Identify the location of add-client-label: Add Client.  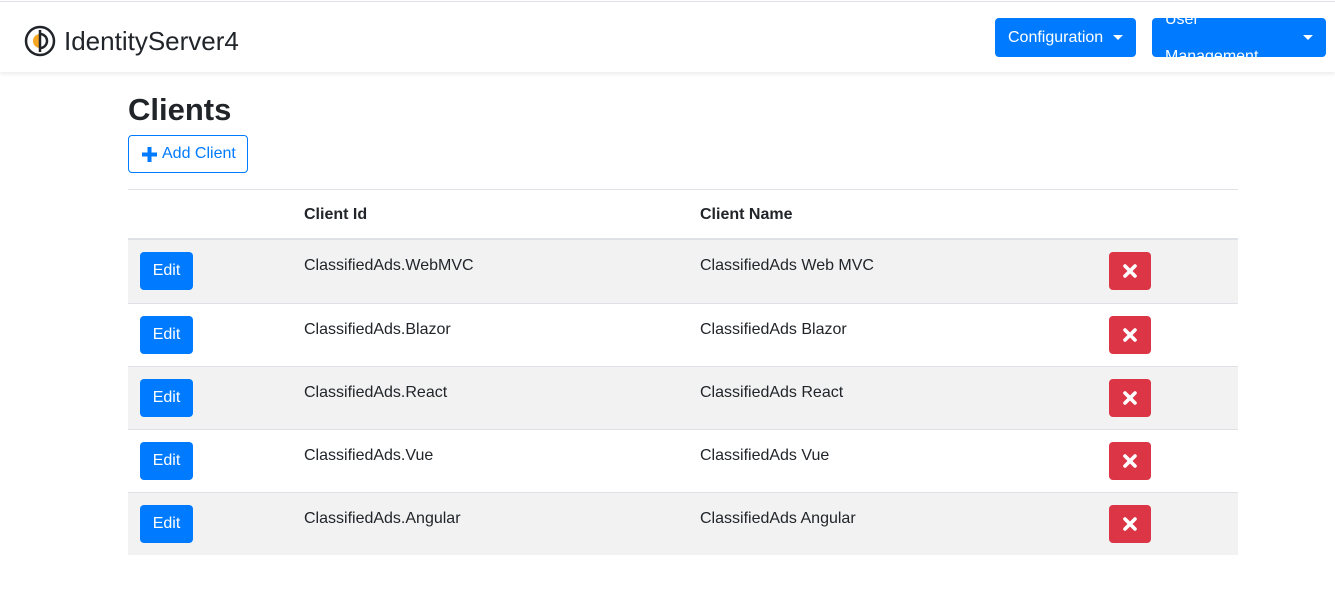
(199, 153).